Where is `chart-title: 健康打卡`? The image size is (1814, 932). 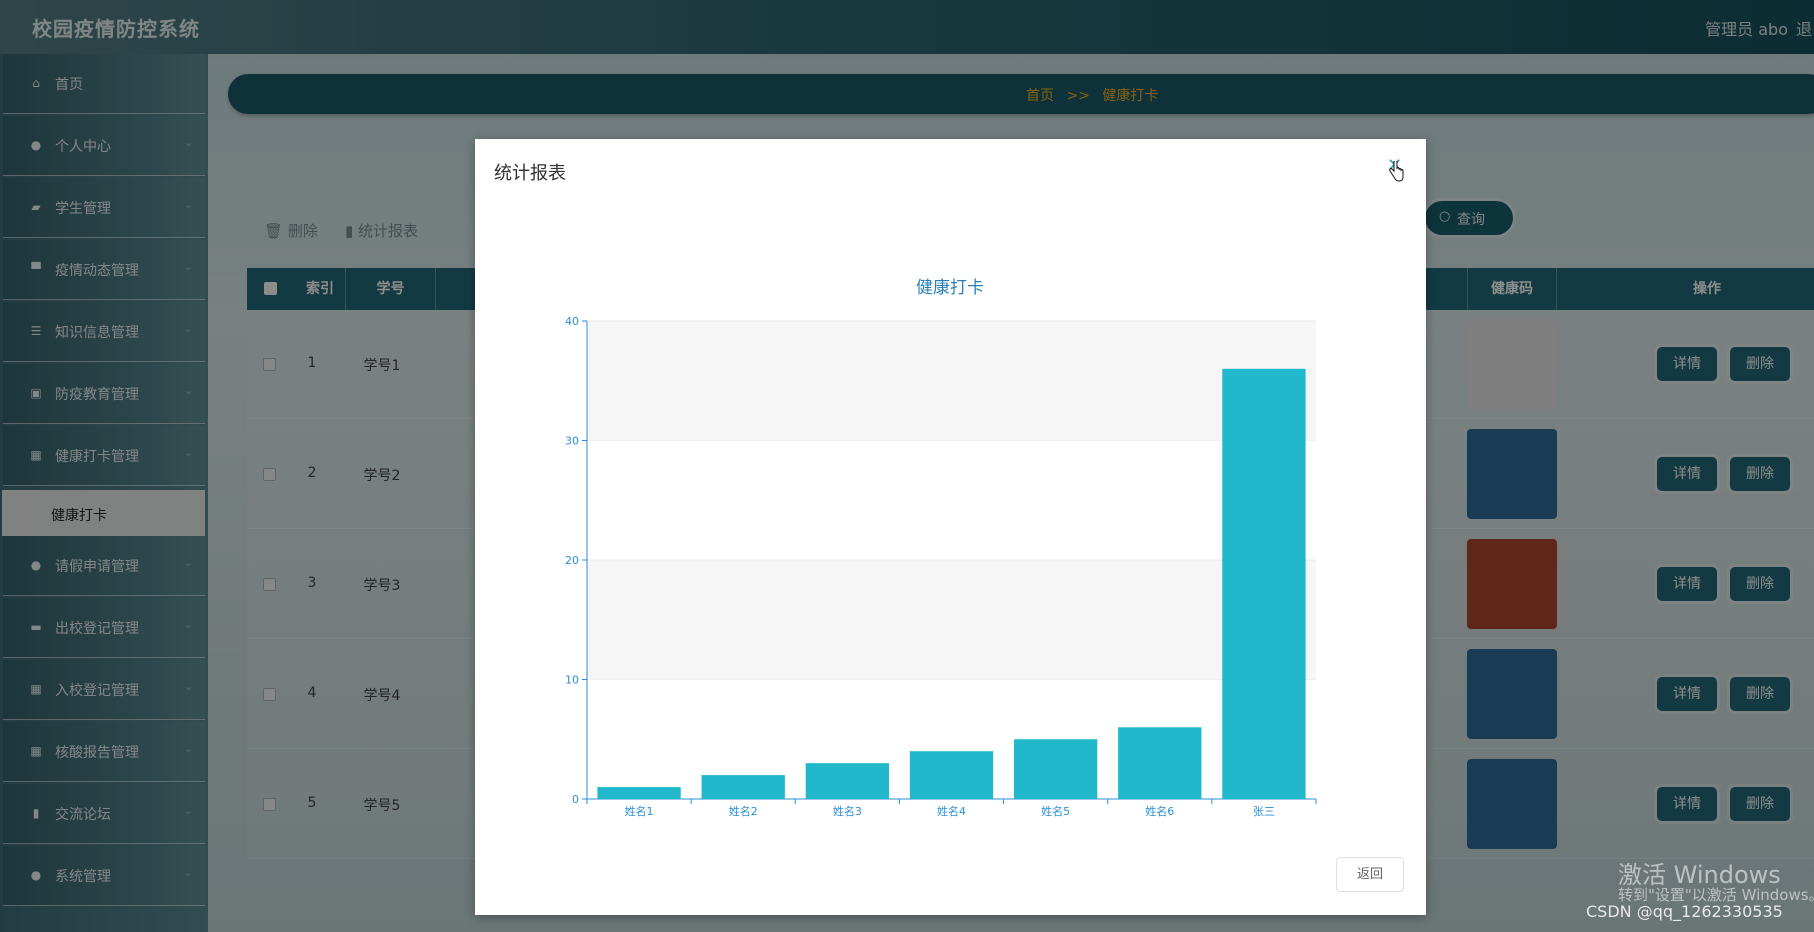
chart-title: 健康打卡 is located at coordinates (950, 288).